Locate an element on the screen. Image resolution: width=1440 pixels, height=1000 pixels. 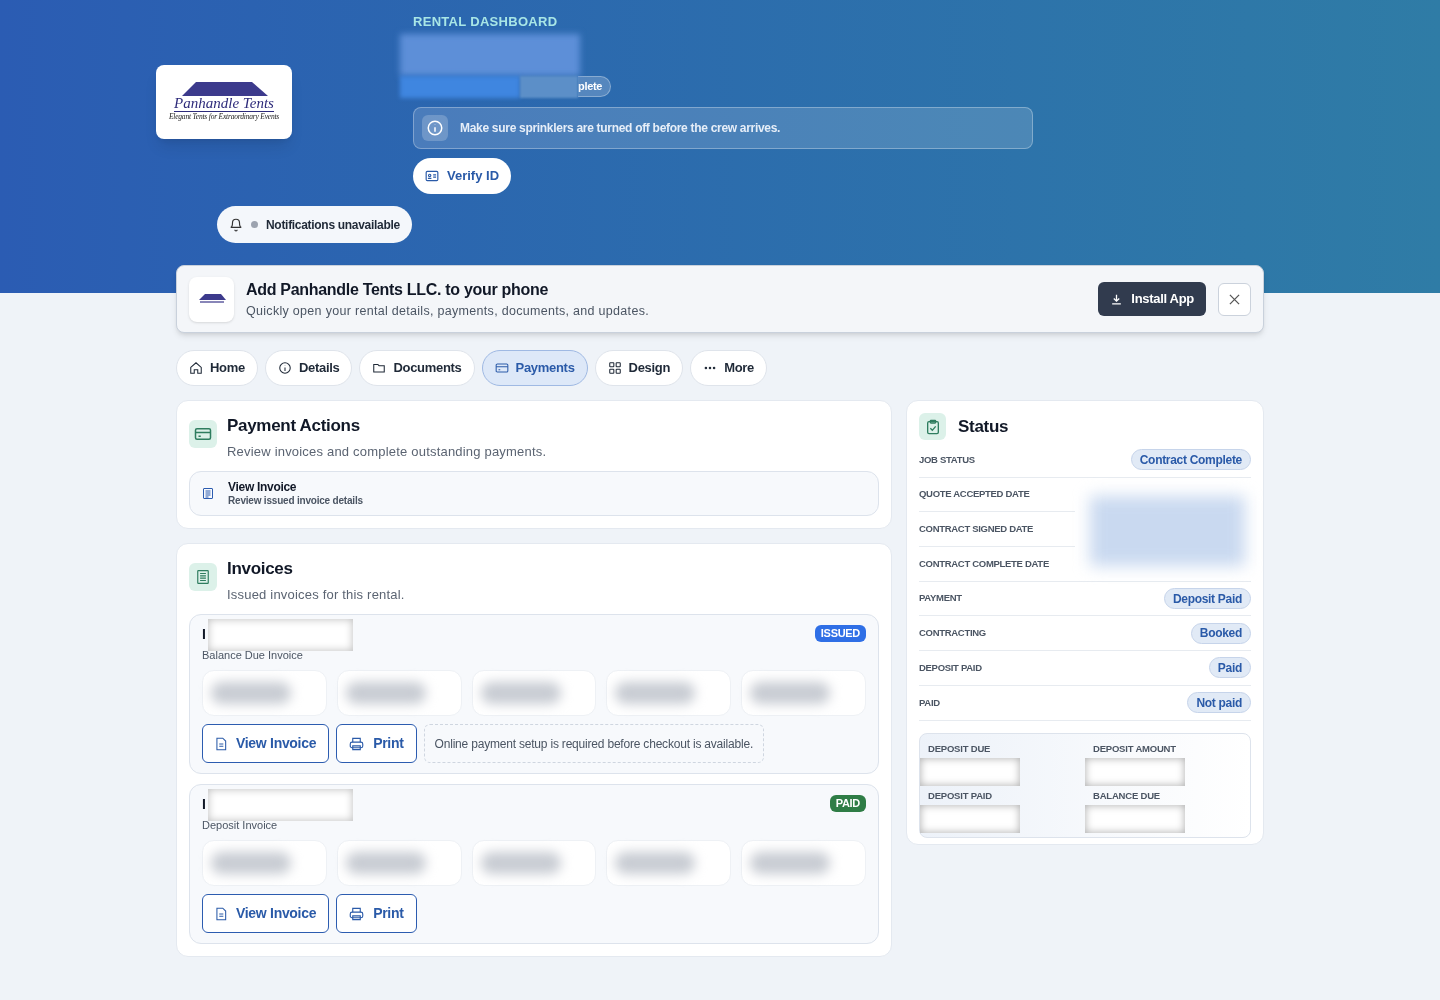
alert-text: Make sure sprinklers are turned off before the crew arrives. is located at coordinates (620, 128).